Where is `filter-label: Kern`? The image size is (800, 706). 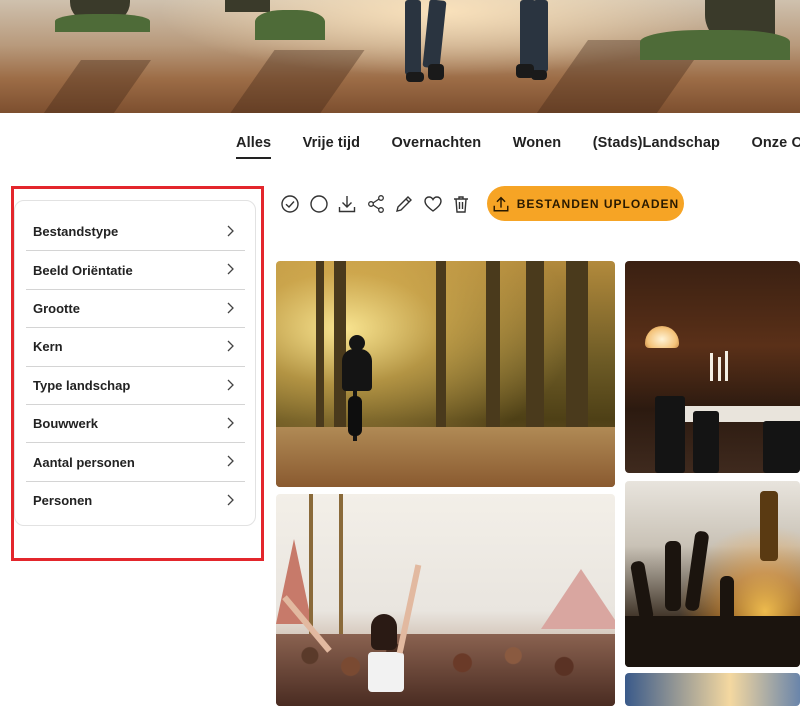
filter-label: Kern is located at coordinates (48, 347).